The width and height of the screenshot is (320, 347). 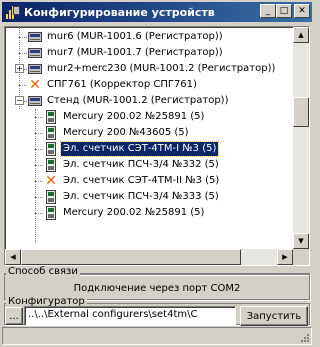 What do you see at coordinates (157, 336) in the screenshot?
I see `status-bar` at bounding box center [157, 336].